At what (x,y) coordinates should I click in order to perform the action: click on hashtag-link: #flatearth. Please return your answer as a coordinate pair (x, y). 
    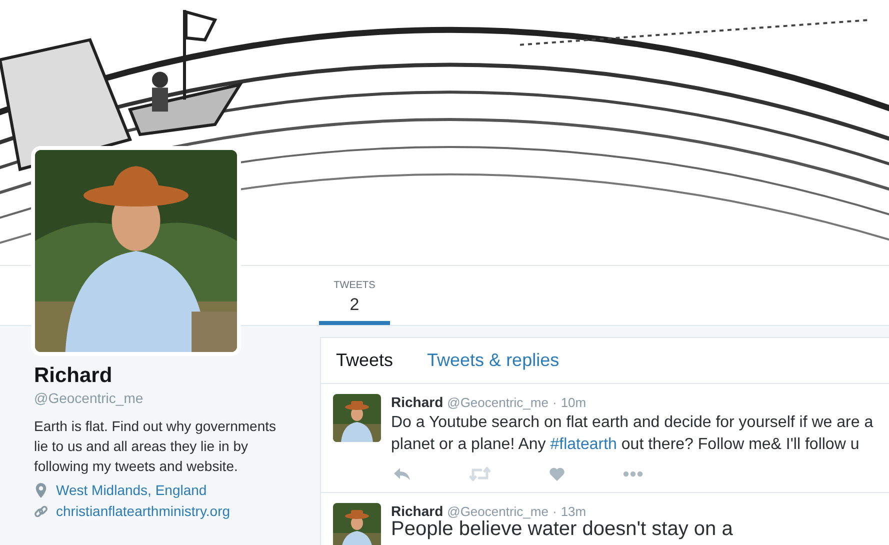
    Looking at the image, I should click on (583, 444).